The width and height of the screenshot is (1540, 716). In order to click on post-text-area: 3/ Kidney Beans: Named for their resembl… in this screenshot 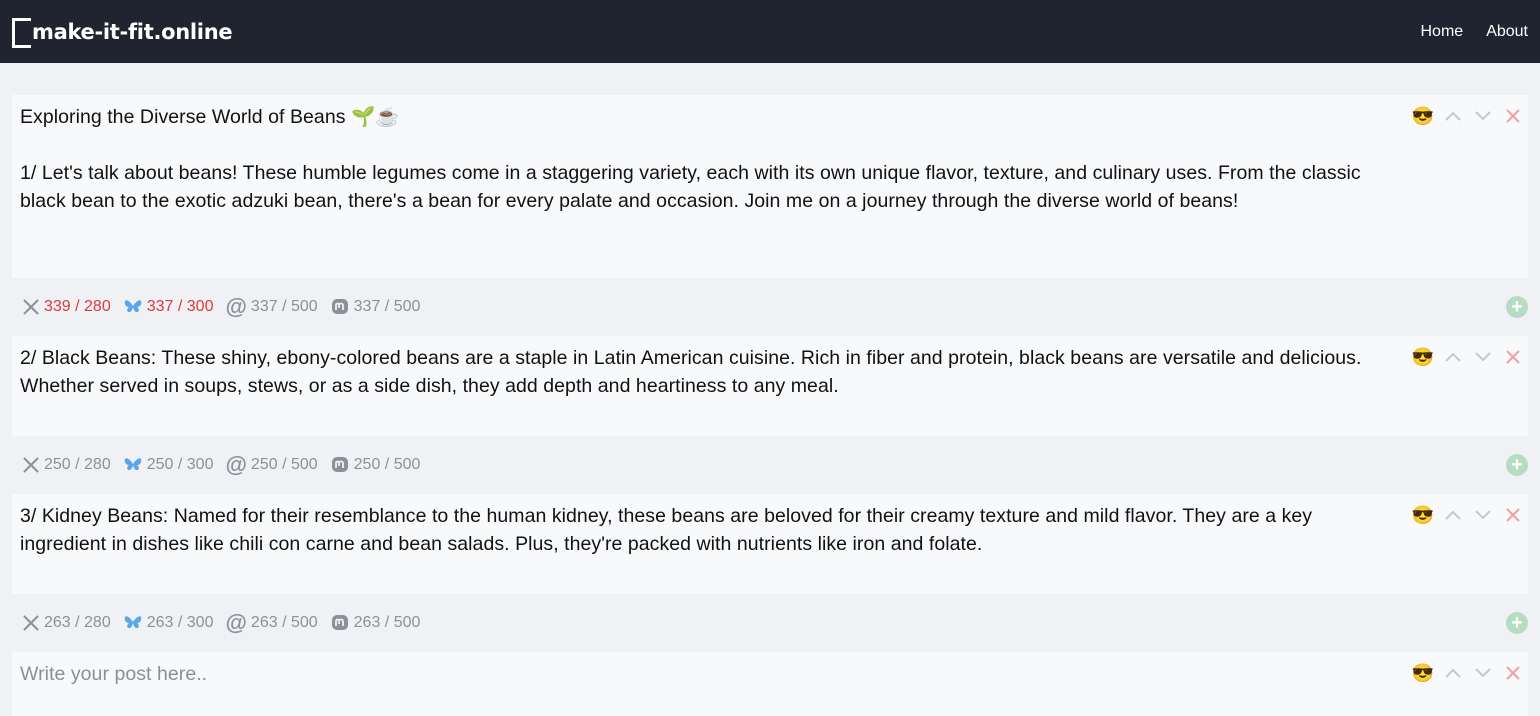, I will do `click(704, 530)`.